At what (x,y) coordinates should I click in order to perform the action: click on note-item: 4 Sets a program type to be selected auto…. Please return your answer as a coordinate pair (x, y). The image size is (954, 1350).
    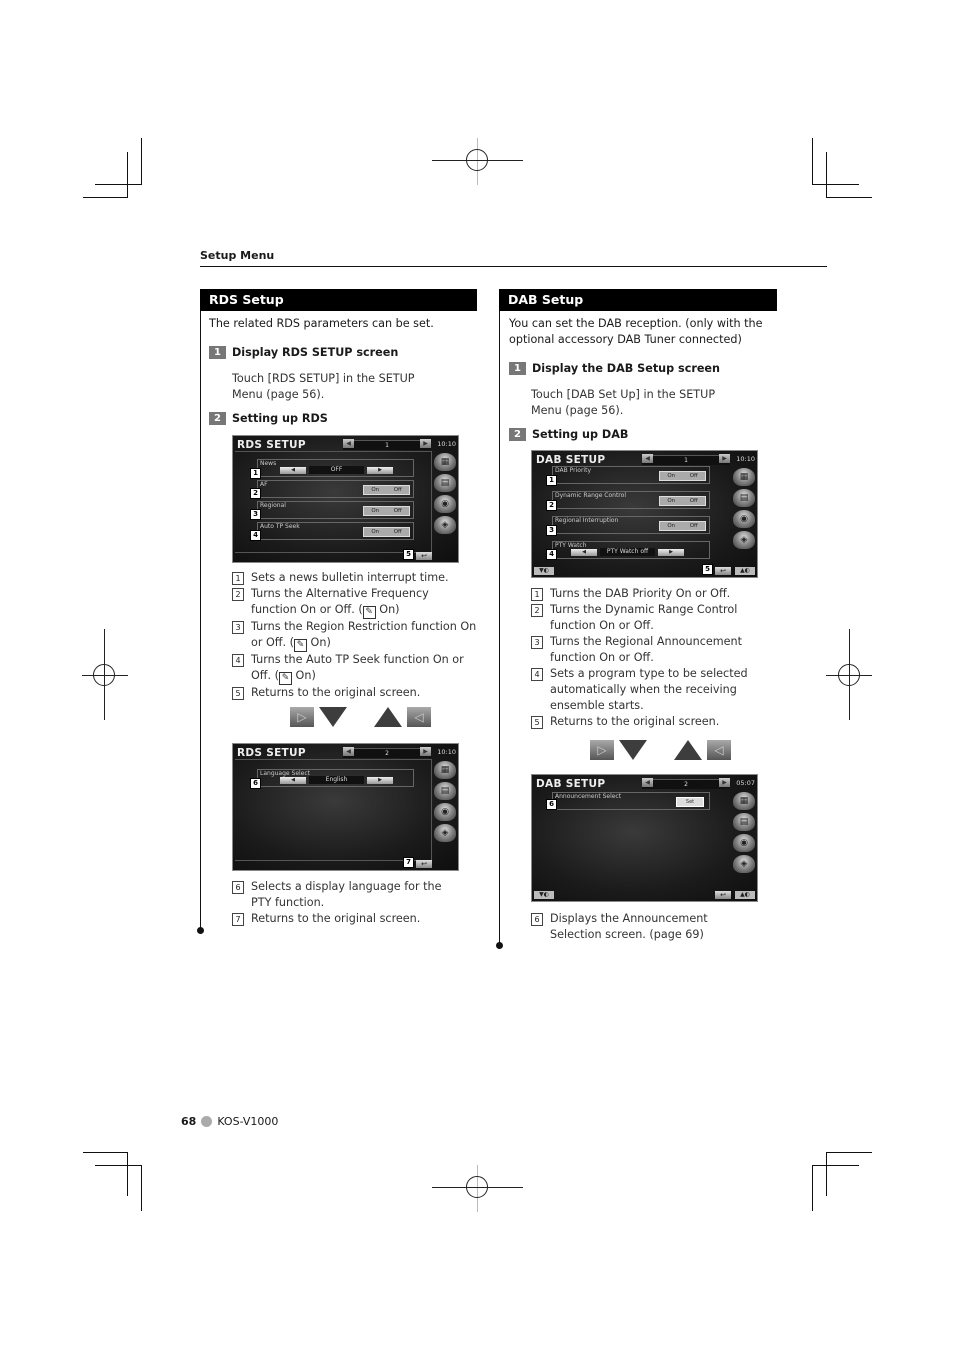
    Looking at the image, I should click on (655, 690).